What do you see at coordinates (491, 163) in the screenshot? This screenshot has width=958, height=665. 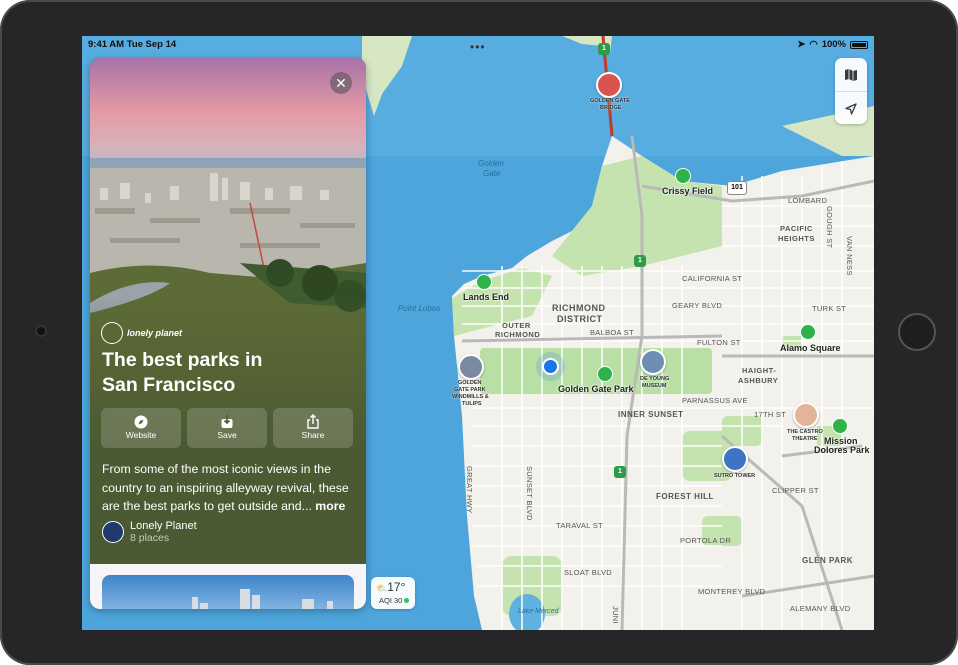 I see `water-label: Golden` at bounding box center [491, 163].